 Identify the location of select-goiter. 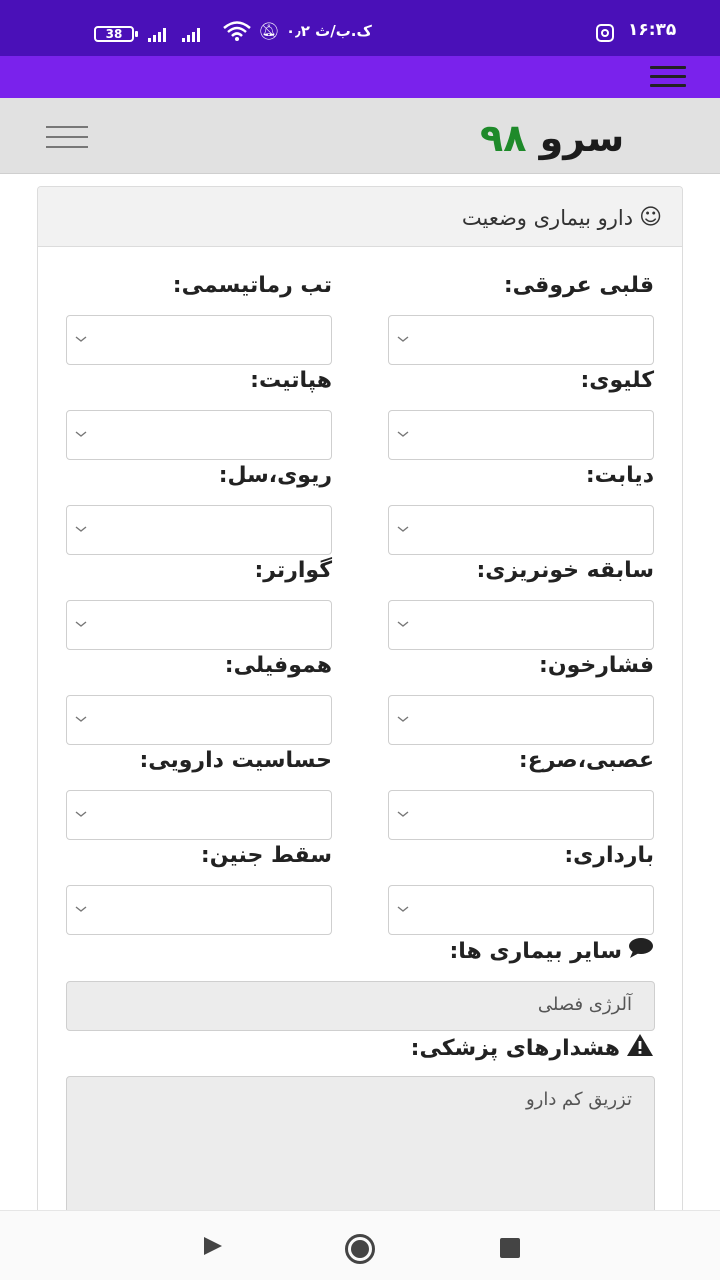
(199, 625).